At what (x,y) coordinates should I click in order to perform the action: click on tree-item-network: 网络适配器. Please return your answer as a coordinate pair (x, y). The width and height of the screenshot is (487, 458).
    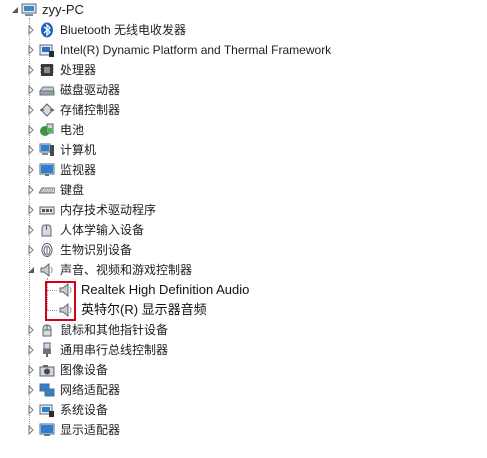
    Looking at the image, I should click on (243, 390).